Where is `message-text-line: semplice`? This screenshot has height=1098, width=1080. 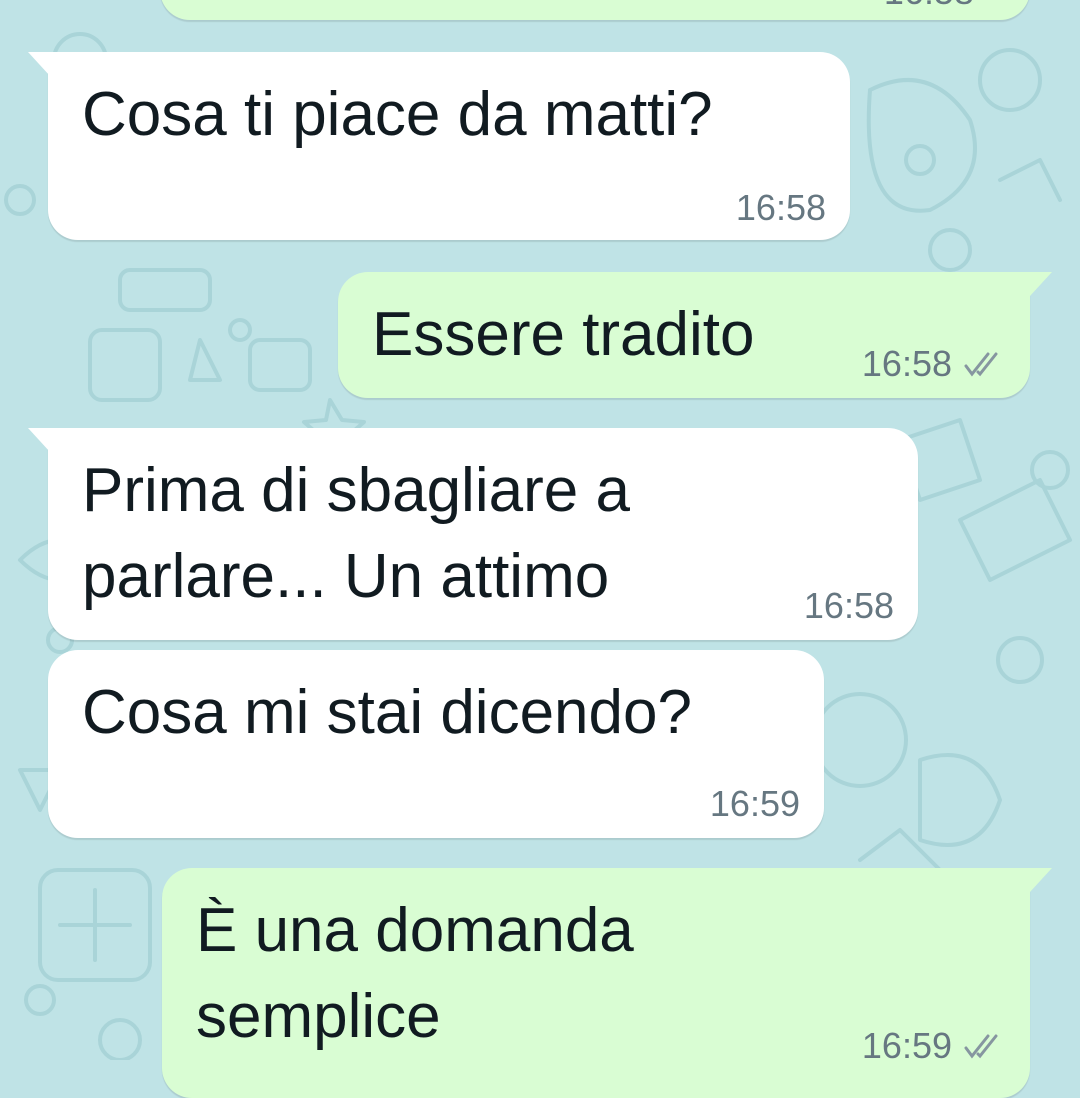 message-text-line: semplice is located at coordinates (318, 1016).